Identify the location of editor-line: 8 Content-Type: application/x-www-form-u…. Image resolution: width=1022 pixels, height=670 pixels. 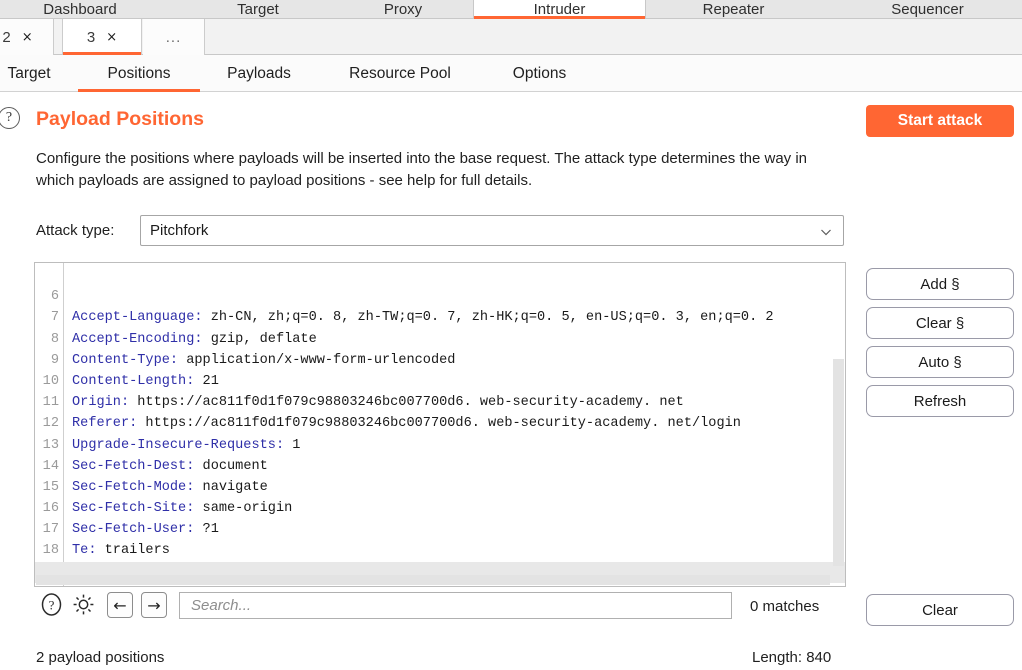
(440, 337).